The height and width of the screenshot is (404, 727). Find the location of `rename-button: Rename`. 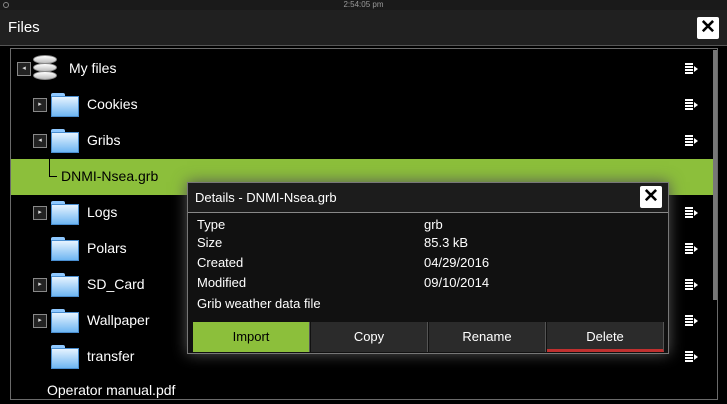

rename-button: Rename is located at coordinates (487, 337).